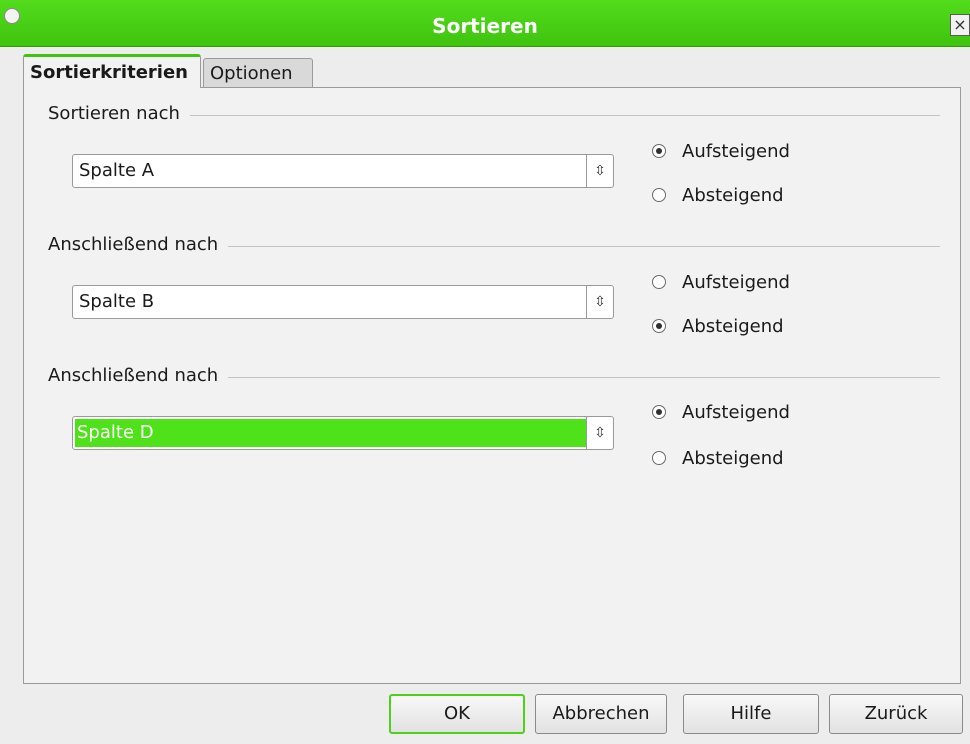 This screenshot has height=744, width=970. What do you see at coordinates (119, 113) in the screenshot?
I see `section-title-1: Sortieren nach` at bounding box center [119, 113].